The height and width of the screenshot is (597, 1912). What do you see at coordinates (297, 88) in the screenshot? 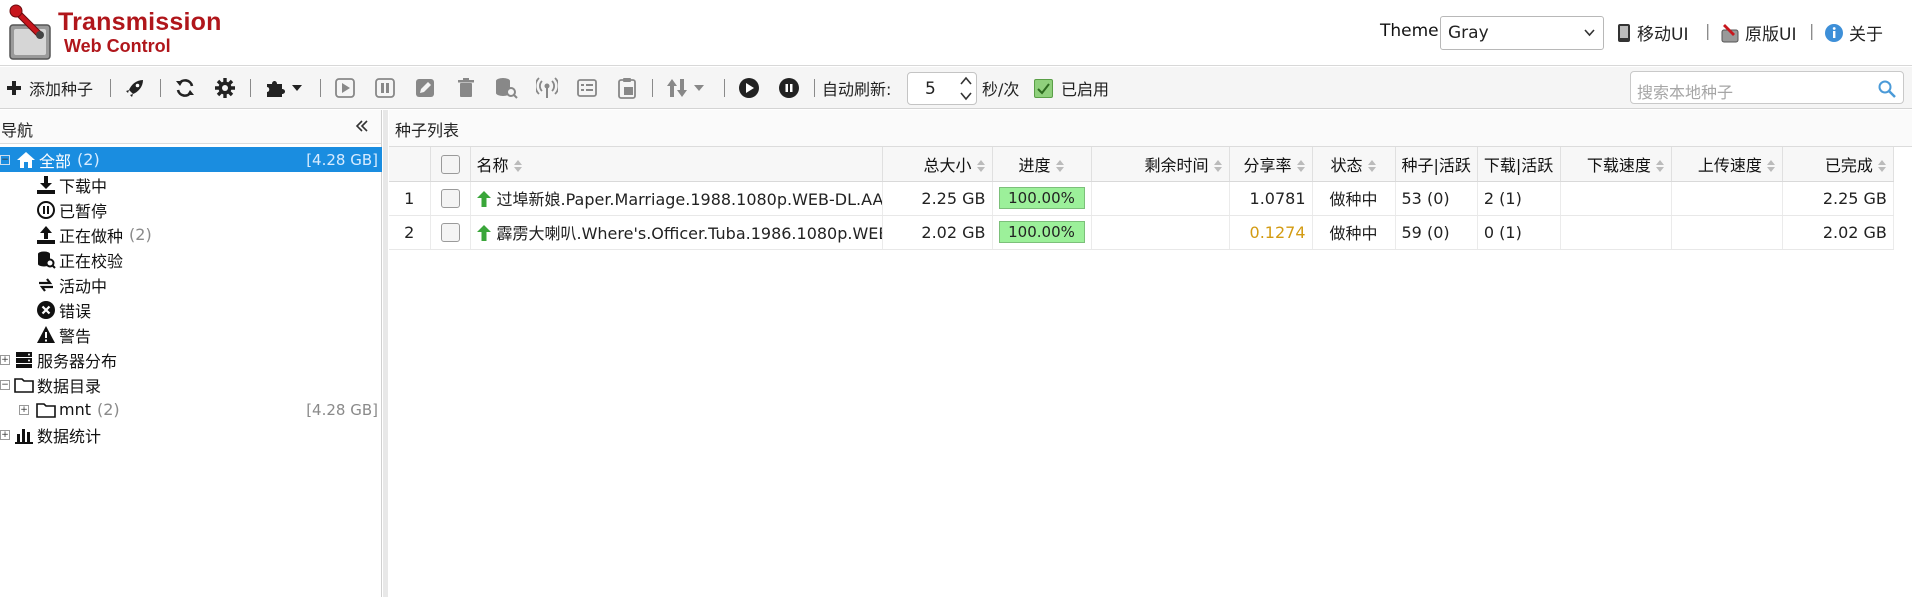
I see `caret-down-icon` at bounding box center [297, 88].